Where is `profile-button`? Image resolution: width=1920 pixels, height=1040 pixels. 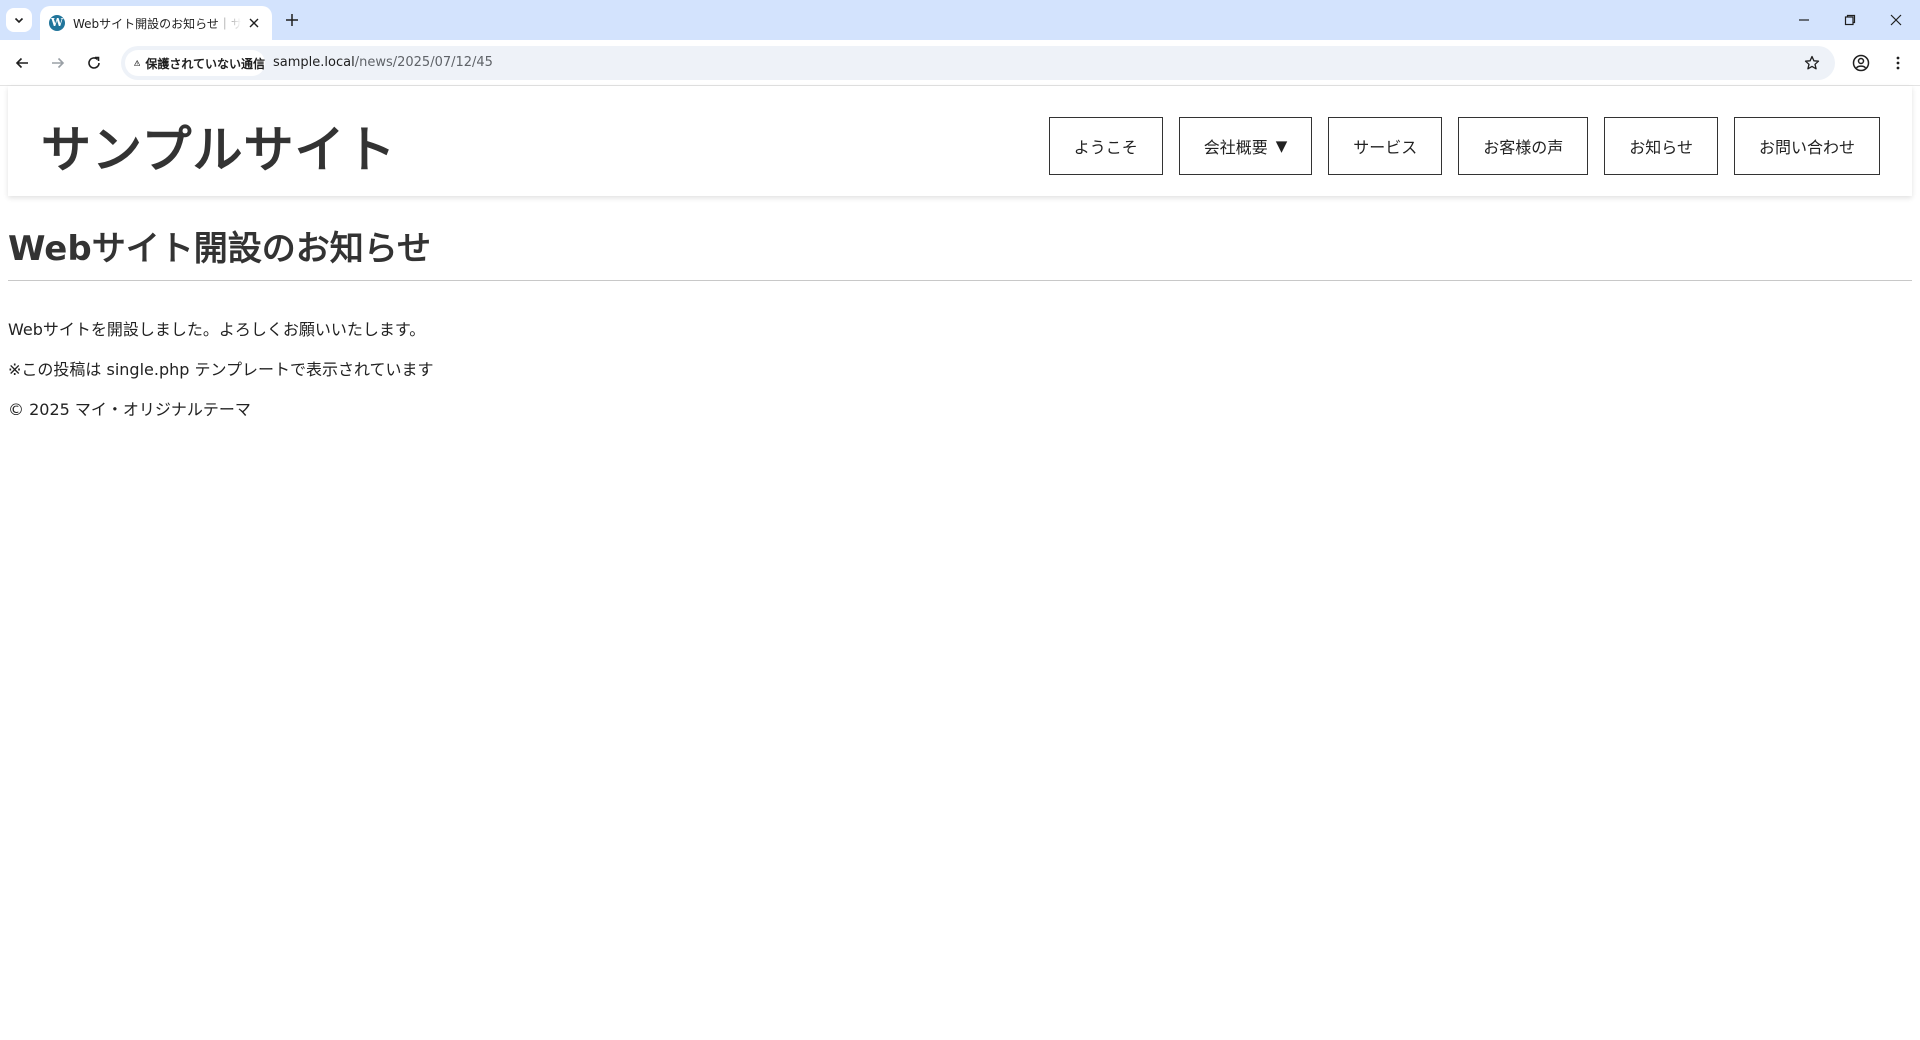
profile-button is located at coordinates (1861, 63).